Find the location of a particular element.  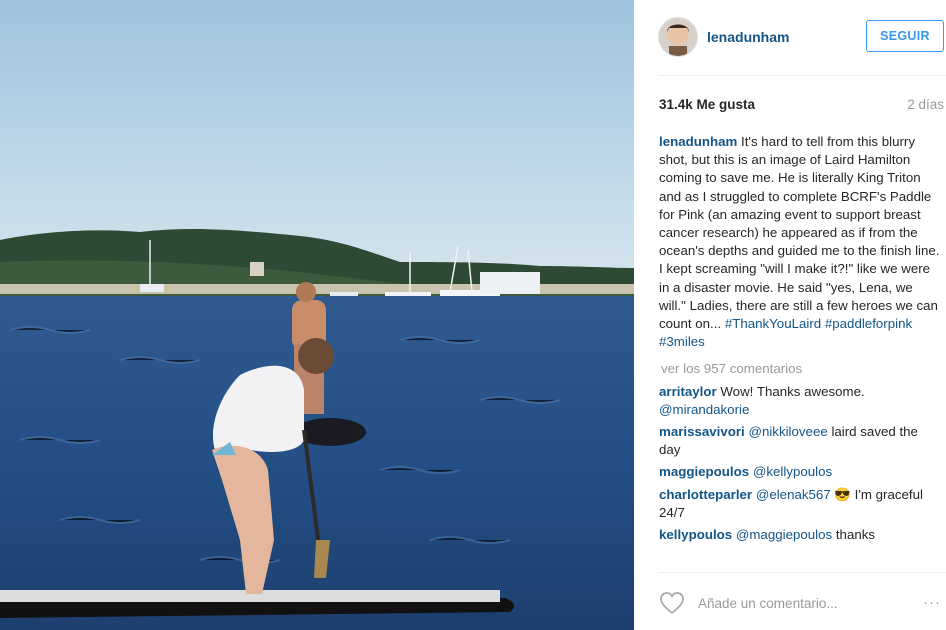

avatar is located at coordinates (678, 37).